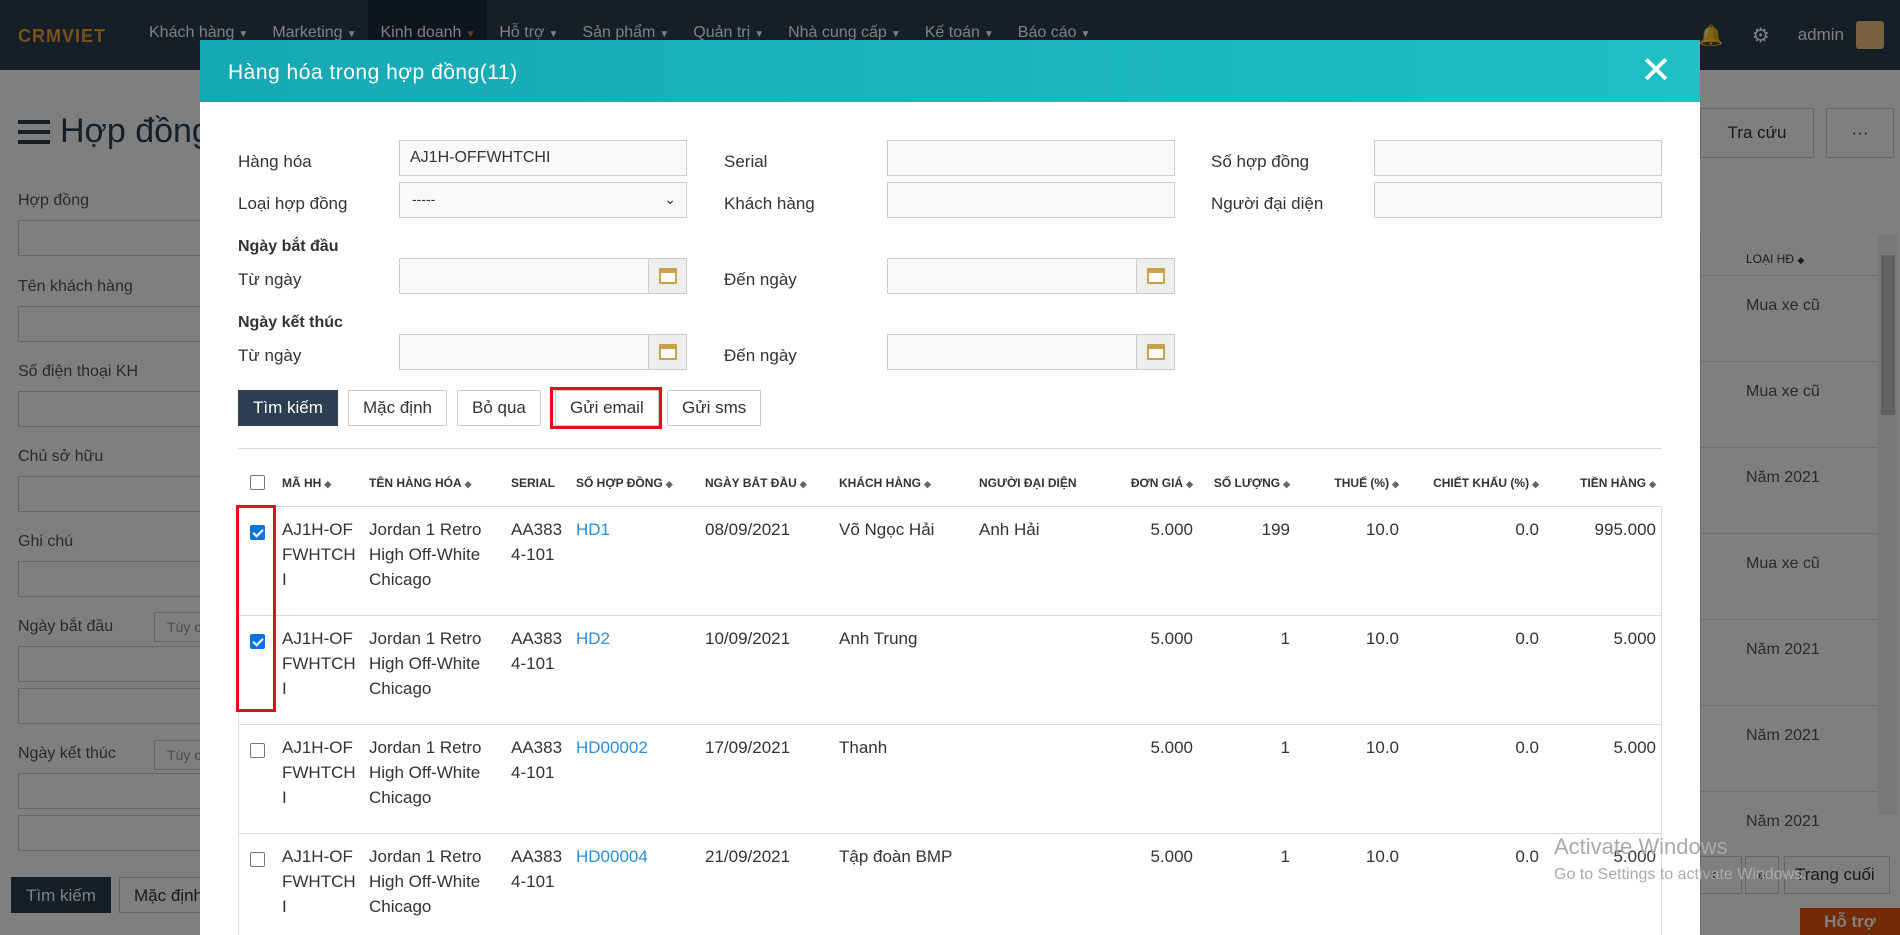 This screenshot has height=935, width=1900. Describe the element at coordinates (634, 670) in the screenshot. I see `cell-so-hd: HD2` at that location.